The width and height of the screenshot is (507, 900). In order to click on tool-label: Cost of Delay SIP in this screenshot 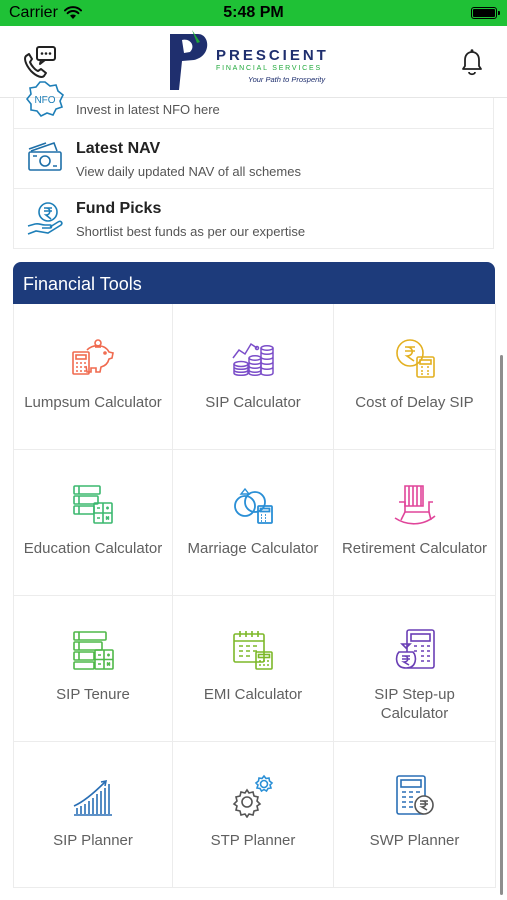, I will do `click(414, 402)`.